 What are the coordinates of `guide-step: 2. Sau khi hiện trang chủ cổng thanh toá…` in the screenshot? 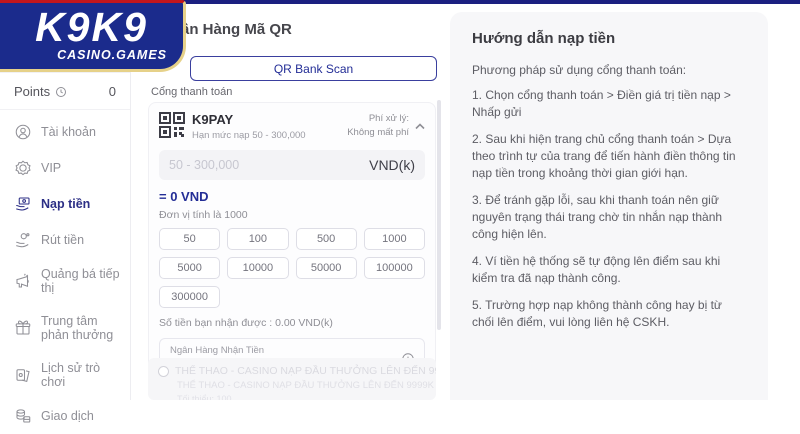 It's located at (604, 156).